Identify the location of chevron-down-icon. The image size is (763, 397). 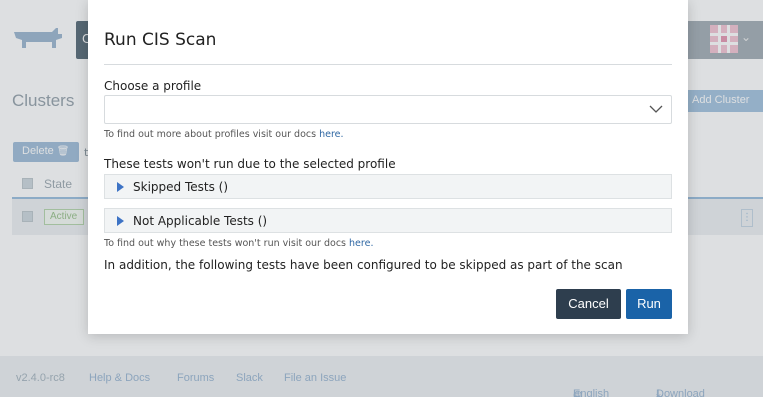
(656, 109).